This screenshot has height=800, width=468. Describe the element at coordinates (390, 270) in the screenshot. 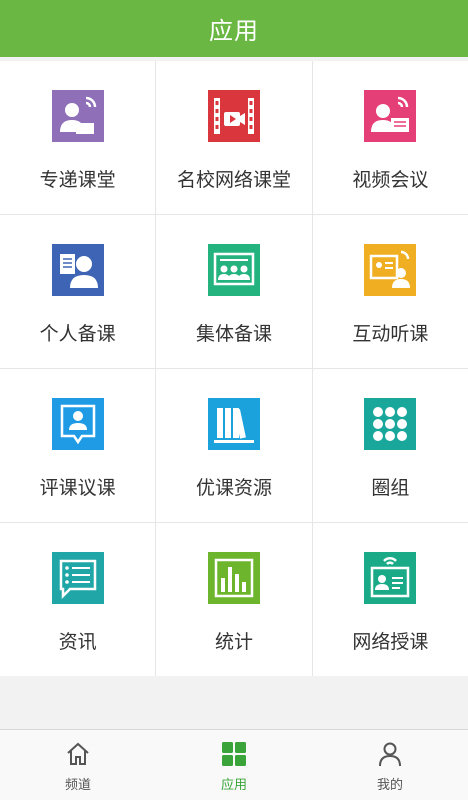

I see `interactive-lesson-icon` at that location.